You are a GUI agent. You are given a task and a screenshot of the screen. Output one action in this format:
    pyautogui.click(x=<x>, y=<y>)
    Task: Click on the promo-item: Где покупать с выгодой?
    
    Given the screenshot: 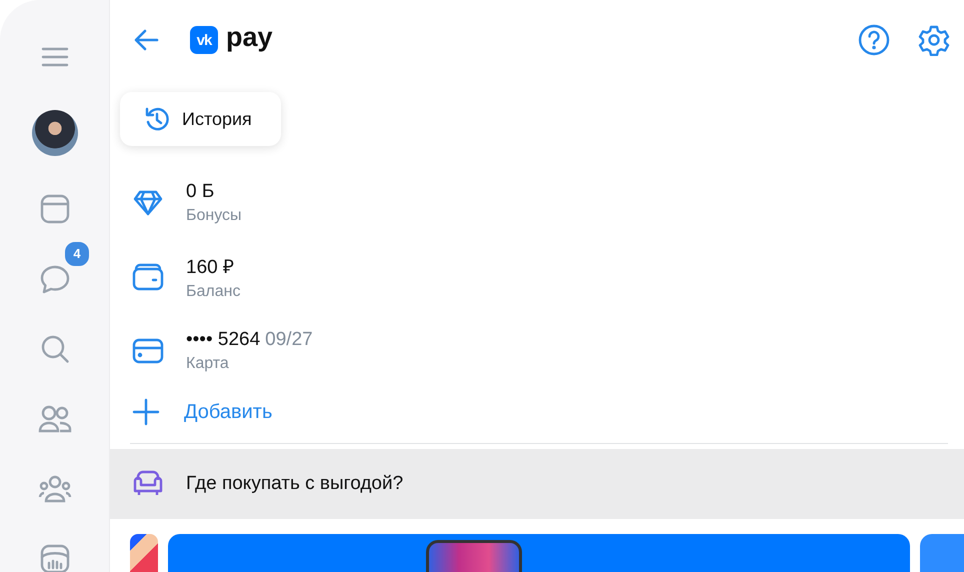 What is the action you would take?
    pyautogui.click(x=537, y=484)
    